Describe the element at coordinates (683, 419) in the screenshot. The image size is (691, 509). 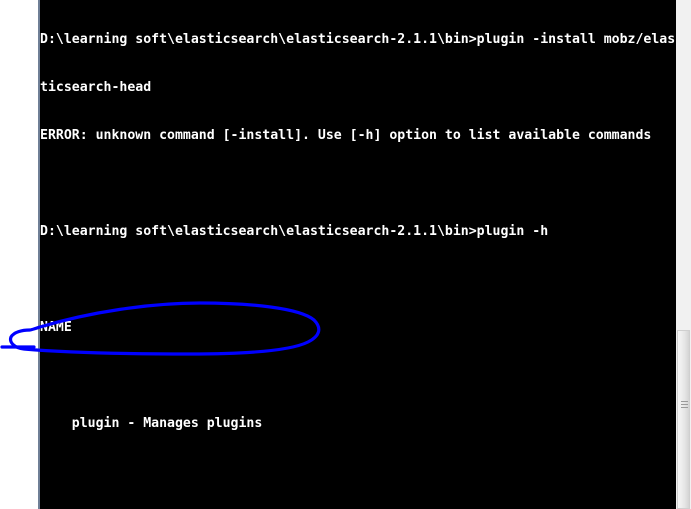
I see `scrollbar-thumb` at that location.